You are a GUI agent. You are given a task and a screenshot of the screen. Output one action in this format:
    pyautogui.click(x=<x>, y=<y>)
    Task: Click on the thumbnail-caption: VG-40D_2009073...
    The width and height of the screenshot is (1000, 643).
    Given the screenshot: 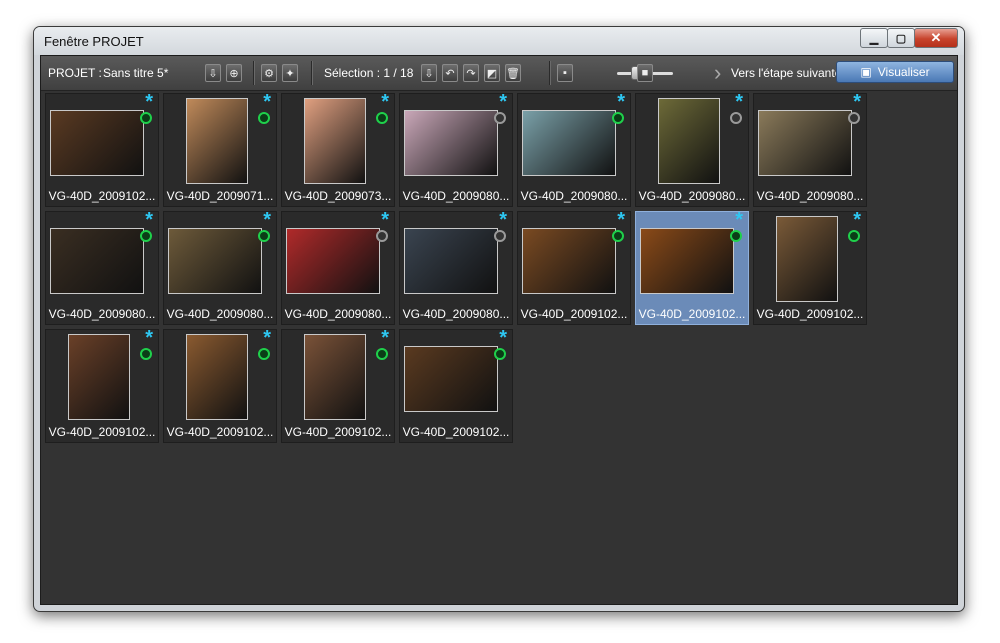 What is the action you would take?
    pyautogui.click(x=338, y=196)
    